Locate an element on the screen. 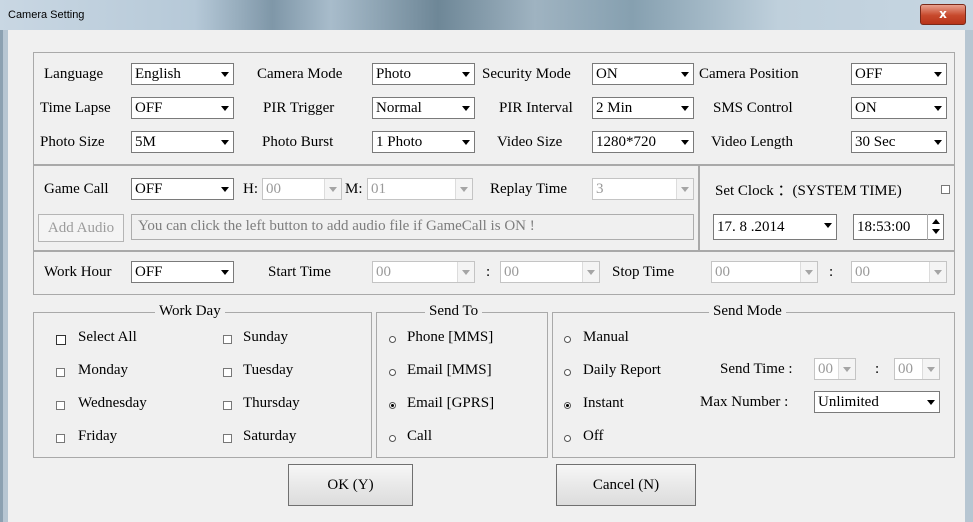 This screenshot has width=973, height=522. title-bar: Camera Setting x is located at coordinates (486, 15).